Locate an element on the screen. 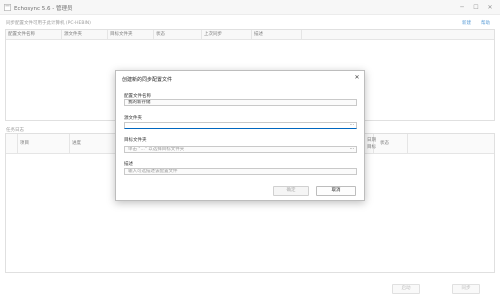  source-folder-label: 源文件夹 is located at coordinates (133, 118).